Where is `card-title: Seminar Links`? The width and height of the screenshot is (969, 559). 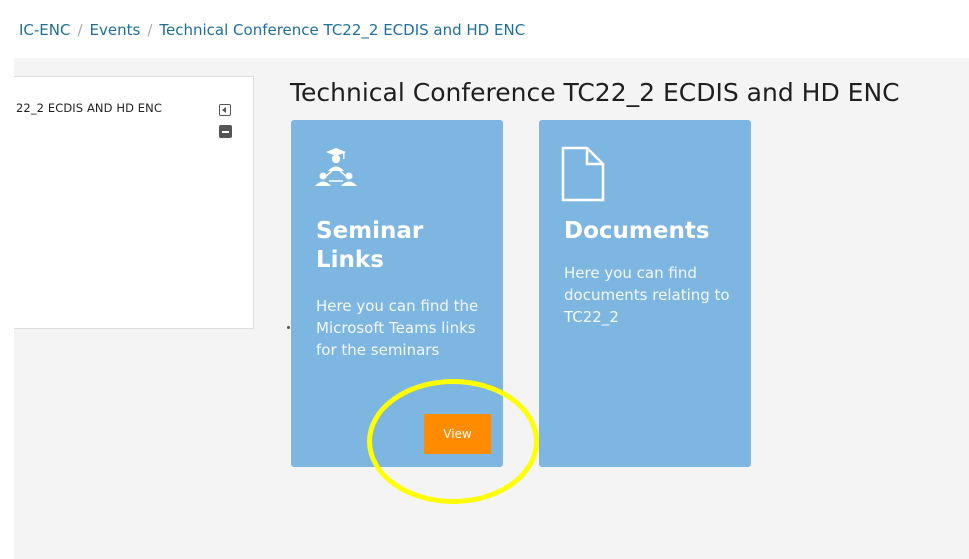
card-title: Seminar Links is located at coordinates (370, 245).